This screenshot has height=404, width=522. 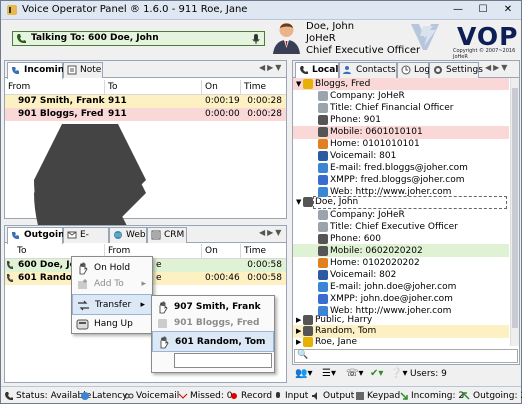 I want to click on scrollbar-thumb, so click(x=515, y=208).